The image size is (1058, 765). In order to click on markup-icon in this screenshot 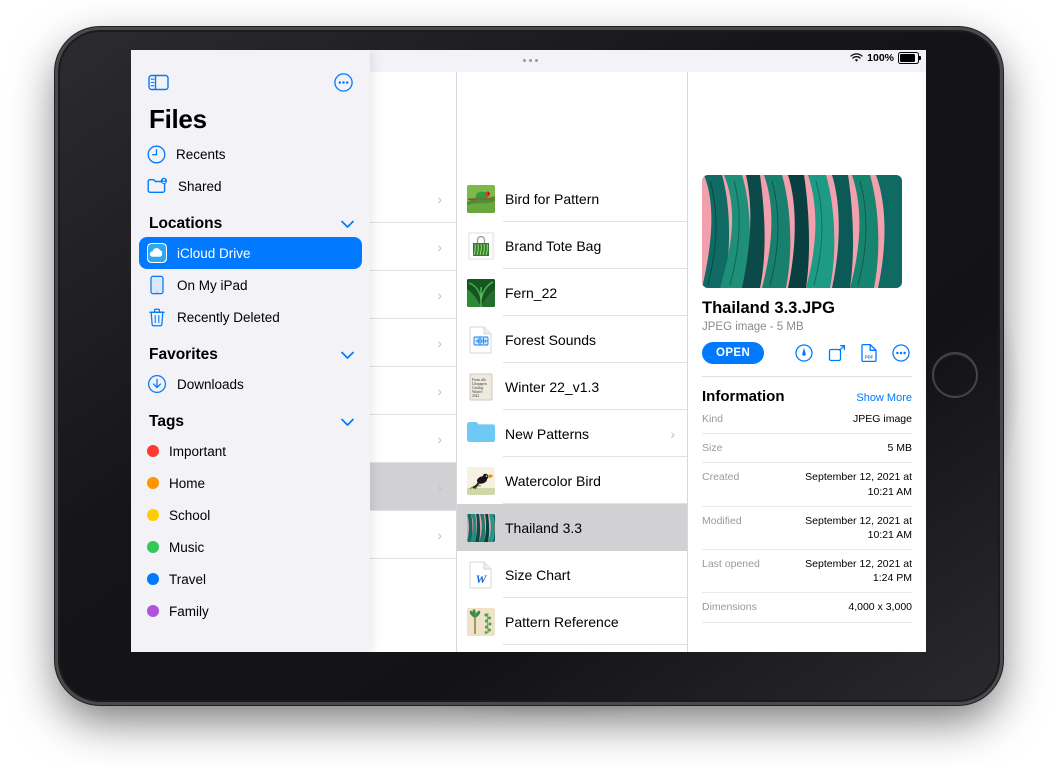, I will do `click(804, 353)`.